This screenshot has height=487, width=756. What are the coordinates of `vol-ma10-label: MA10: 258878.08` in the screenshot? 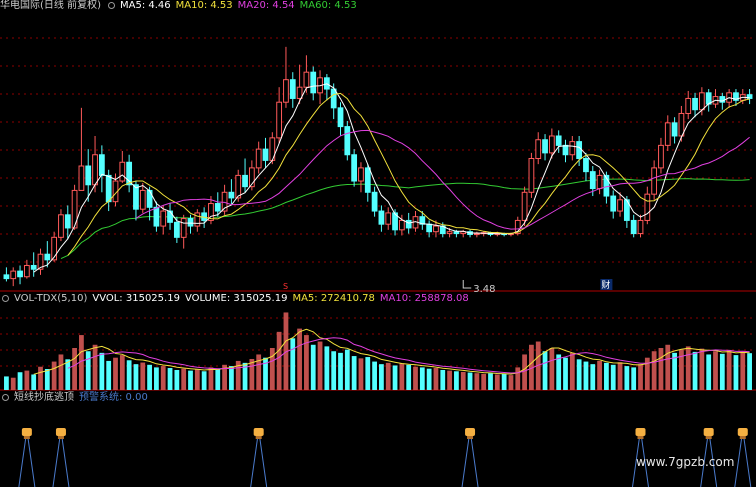 It's located at (424, 298).